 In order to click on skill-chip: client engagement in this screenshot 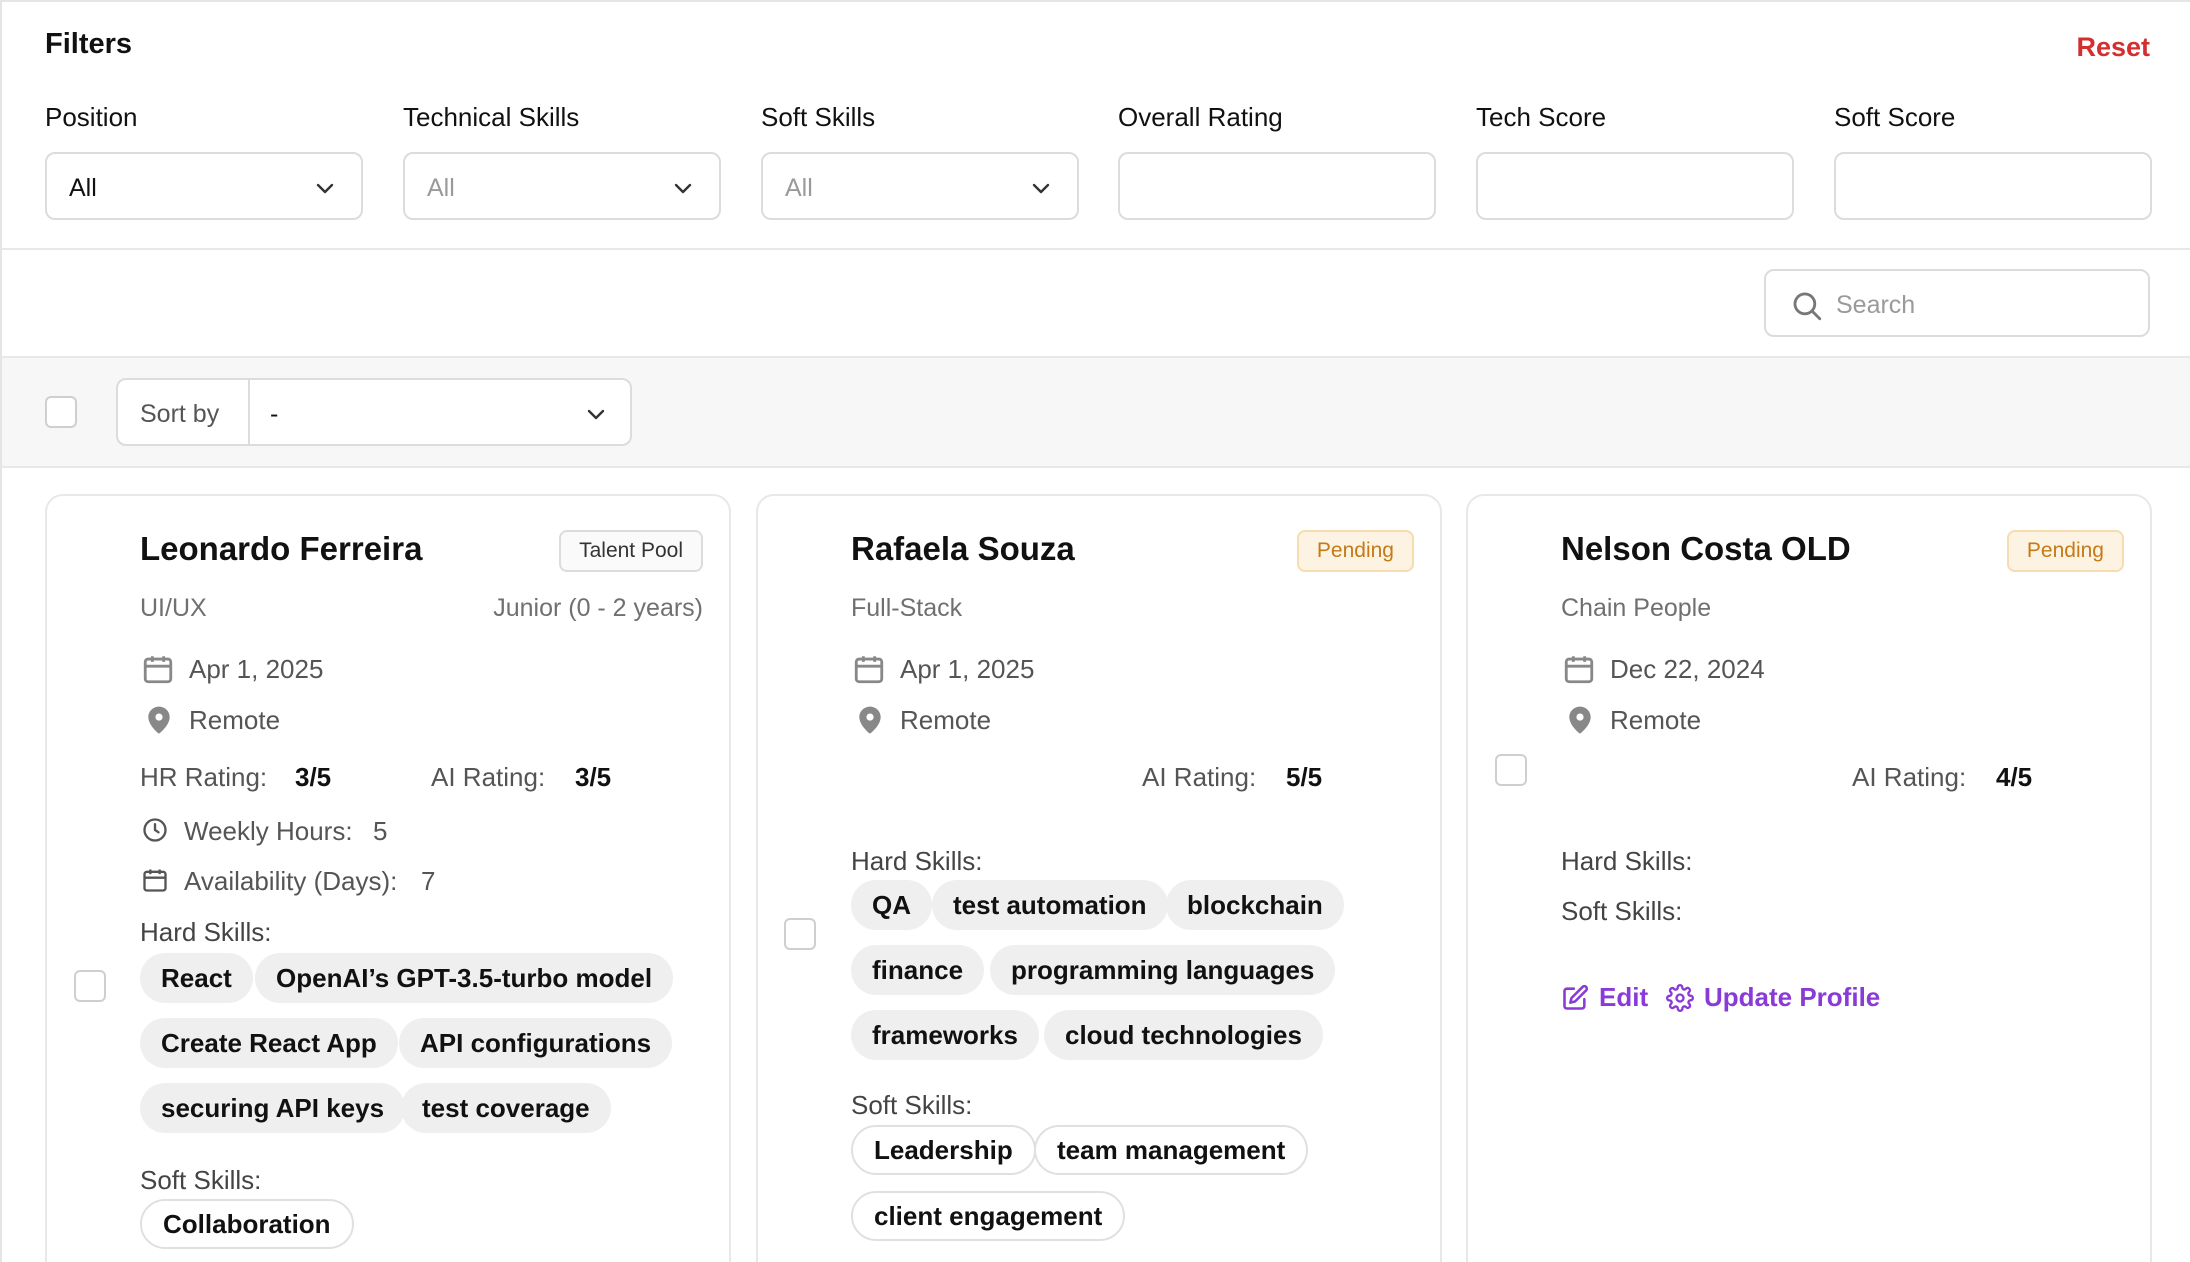, I will do `click(988, 1216)`.